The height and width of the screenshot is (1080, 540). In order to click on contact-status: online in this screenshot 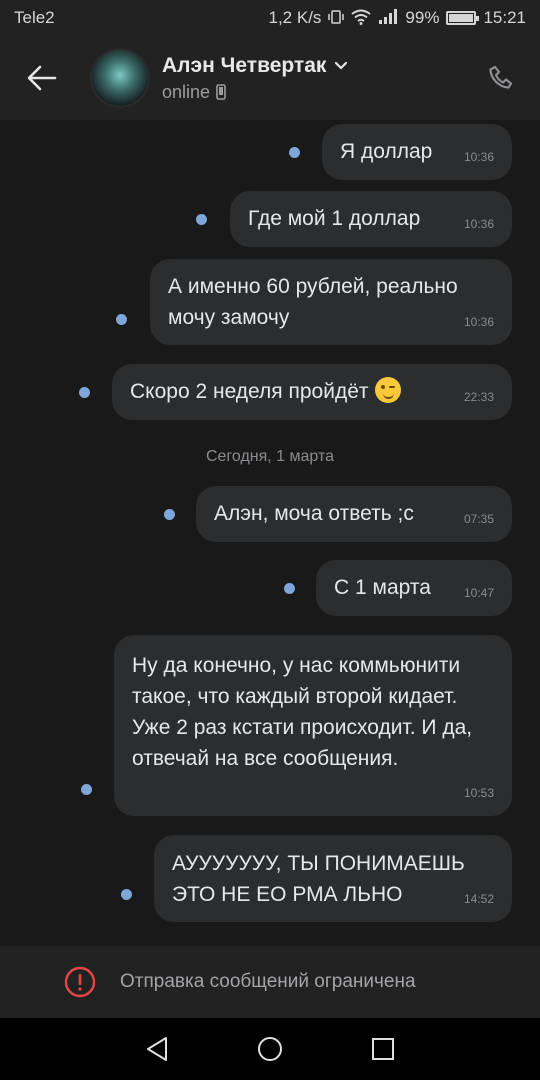, I will do `click(186, 91)`.